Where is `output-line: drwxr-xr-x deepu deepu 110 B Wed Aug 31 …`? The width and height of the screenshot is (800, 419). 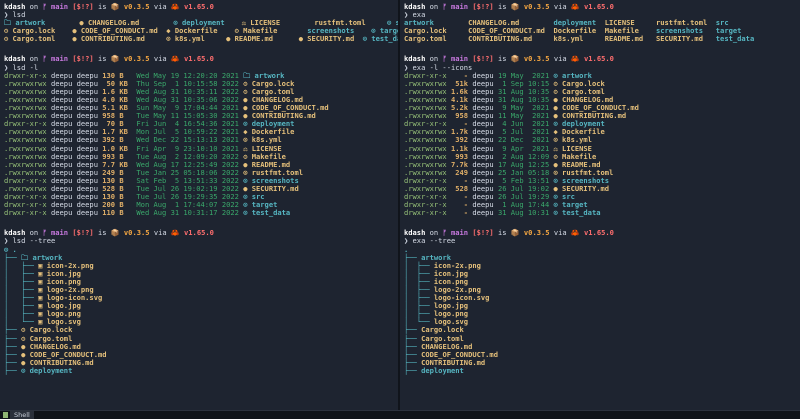 output-line: drwxr-xr-x deepu deepu 110 B Wed Aug 31 … is located at coordinates (201, 213).